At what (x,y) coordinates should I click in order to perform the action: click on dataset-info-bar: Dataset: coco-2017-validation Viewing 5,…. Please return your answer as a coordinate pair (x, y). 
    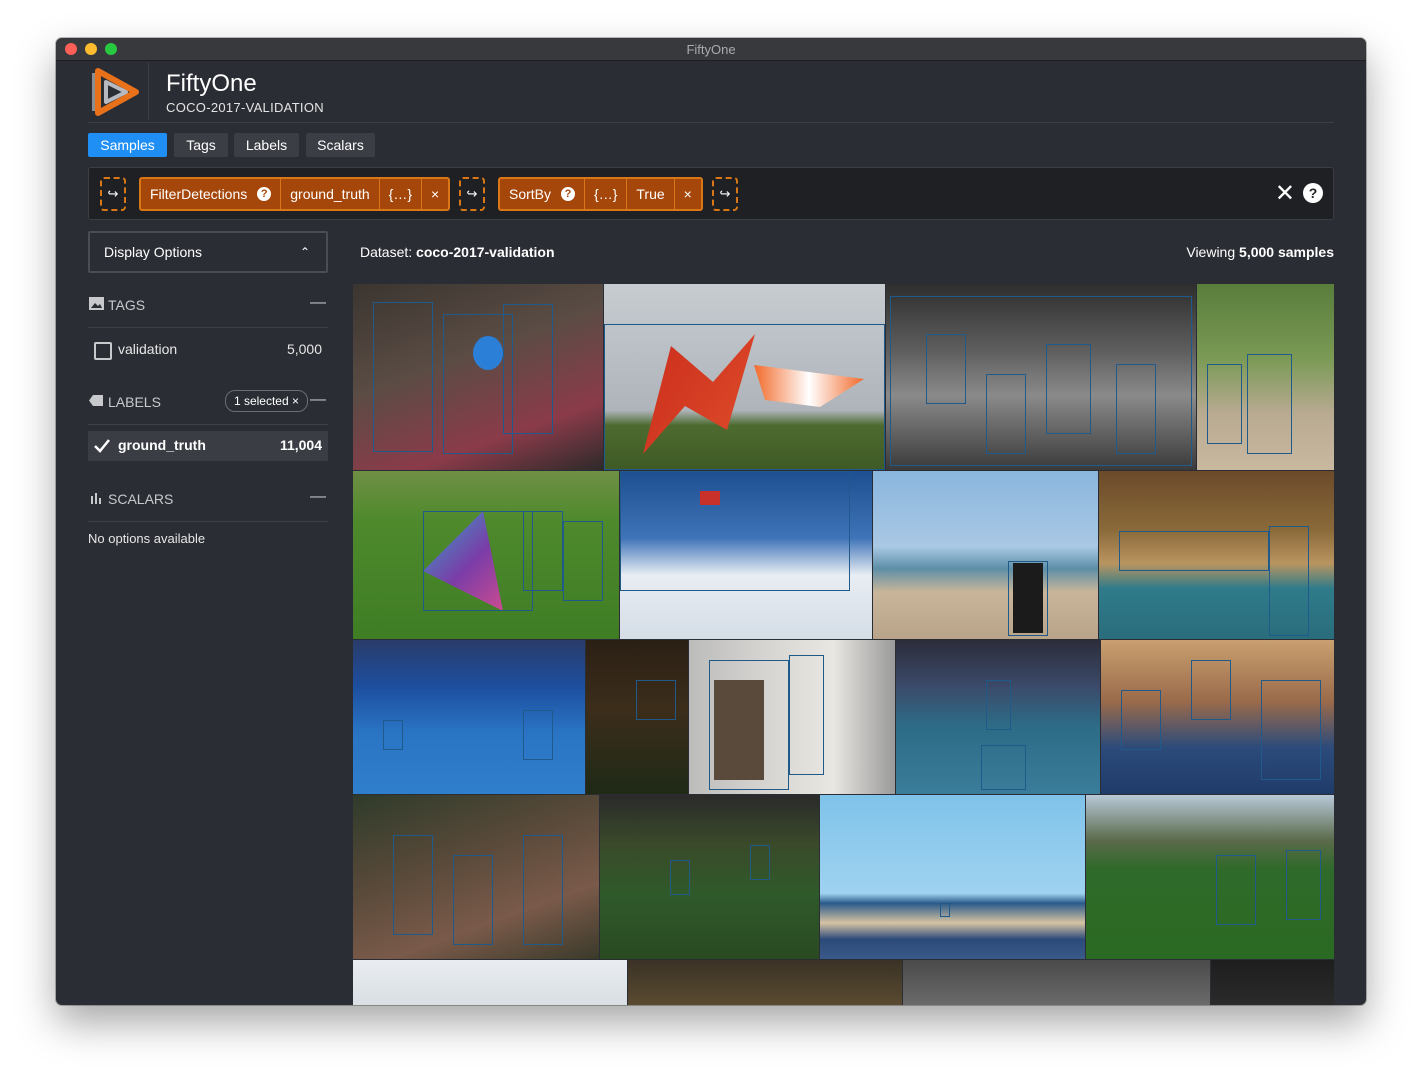
    Looking at the image, I should click on (847, 254).